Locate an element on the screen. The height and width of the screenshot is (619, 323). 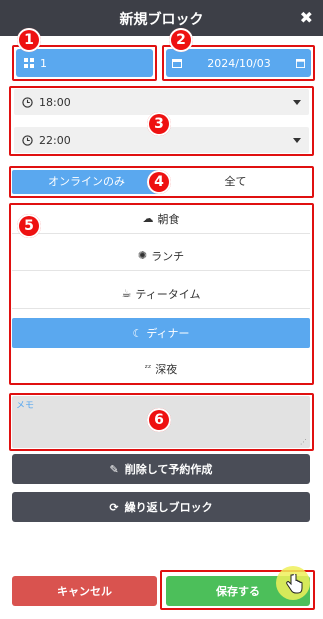
refresh-icon: ⟳ is located at coordinates (114, 507).